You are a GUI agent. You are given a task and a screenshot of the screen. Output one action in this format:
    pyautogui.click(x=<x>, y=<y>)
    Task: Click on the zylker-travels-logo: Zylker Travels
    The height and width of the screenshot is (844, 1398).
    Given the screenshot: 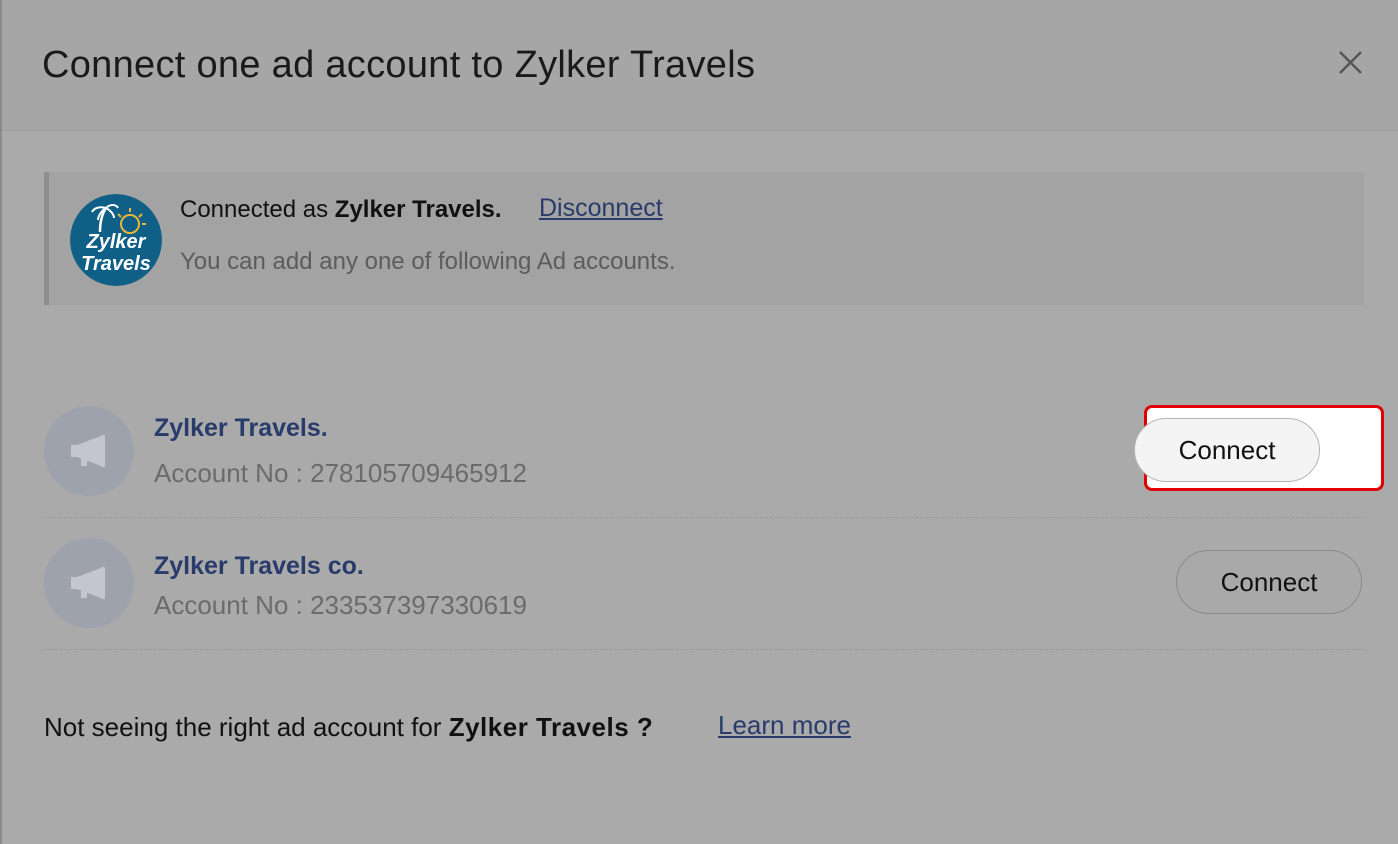 What is the action you would take?
    pyautogui.click(x=116, y=240)
    